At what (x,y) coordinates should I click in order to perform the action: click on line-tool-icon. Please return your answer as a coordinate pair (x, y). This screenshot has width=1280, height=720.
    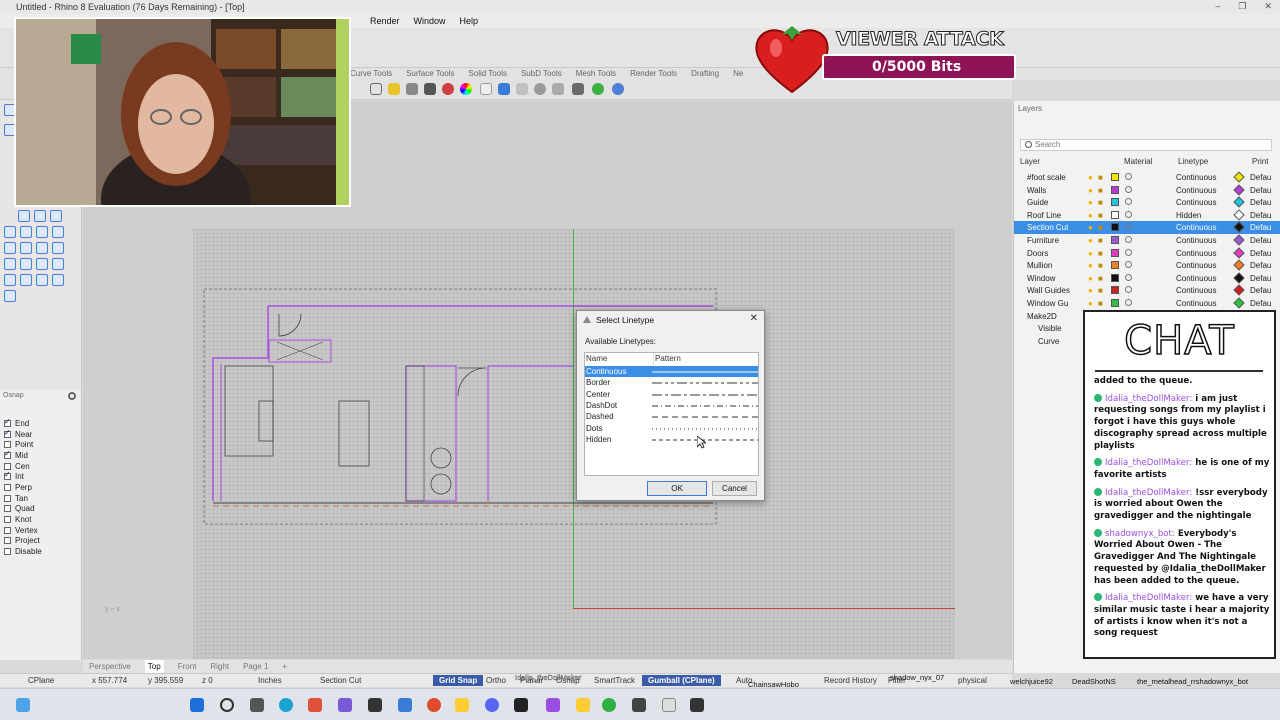
    Looking at the image, I should click on (24, 216).